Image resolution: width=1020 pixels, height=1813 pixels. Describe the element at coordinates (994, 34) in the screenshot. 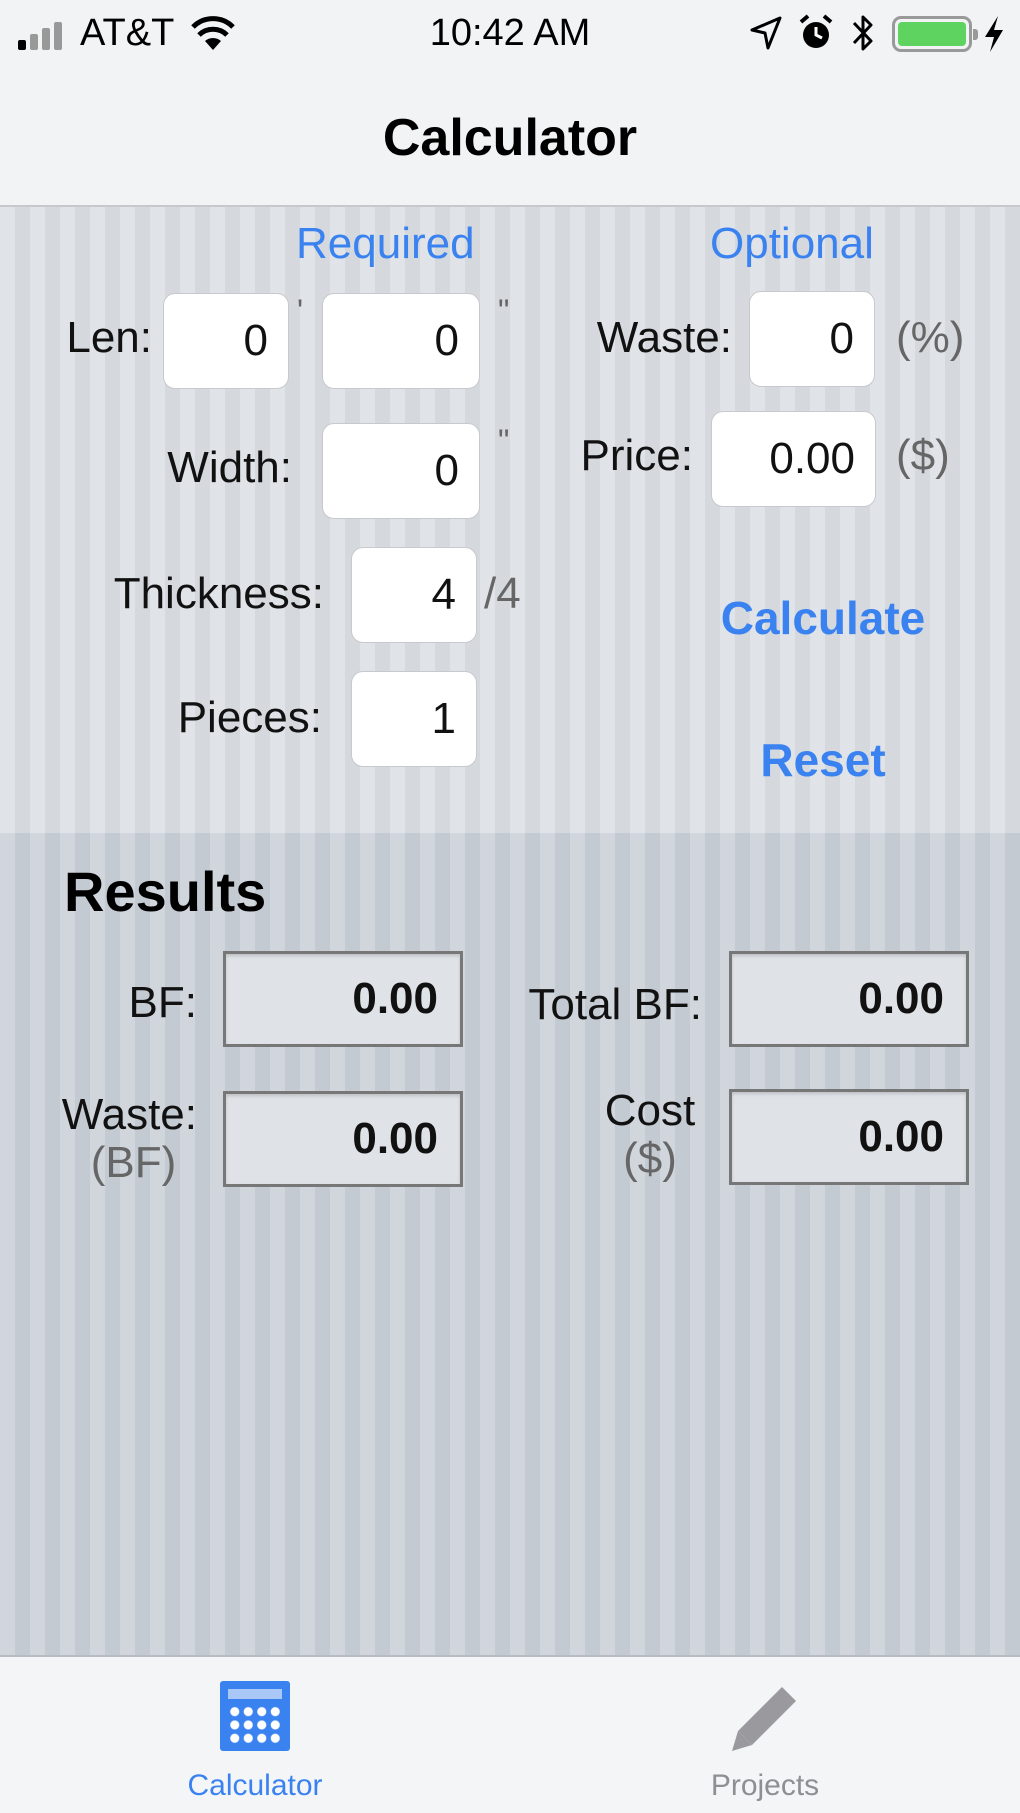

I see `charging-bolt-icon` at that location.